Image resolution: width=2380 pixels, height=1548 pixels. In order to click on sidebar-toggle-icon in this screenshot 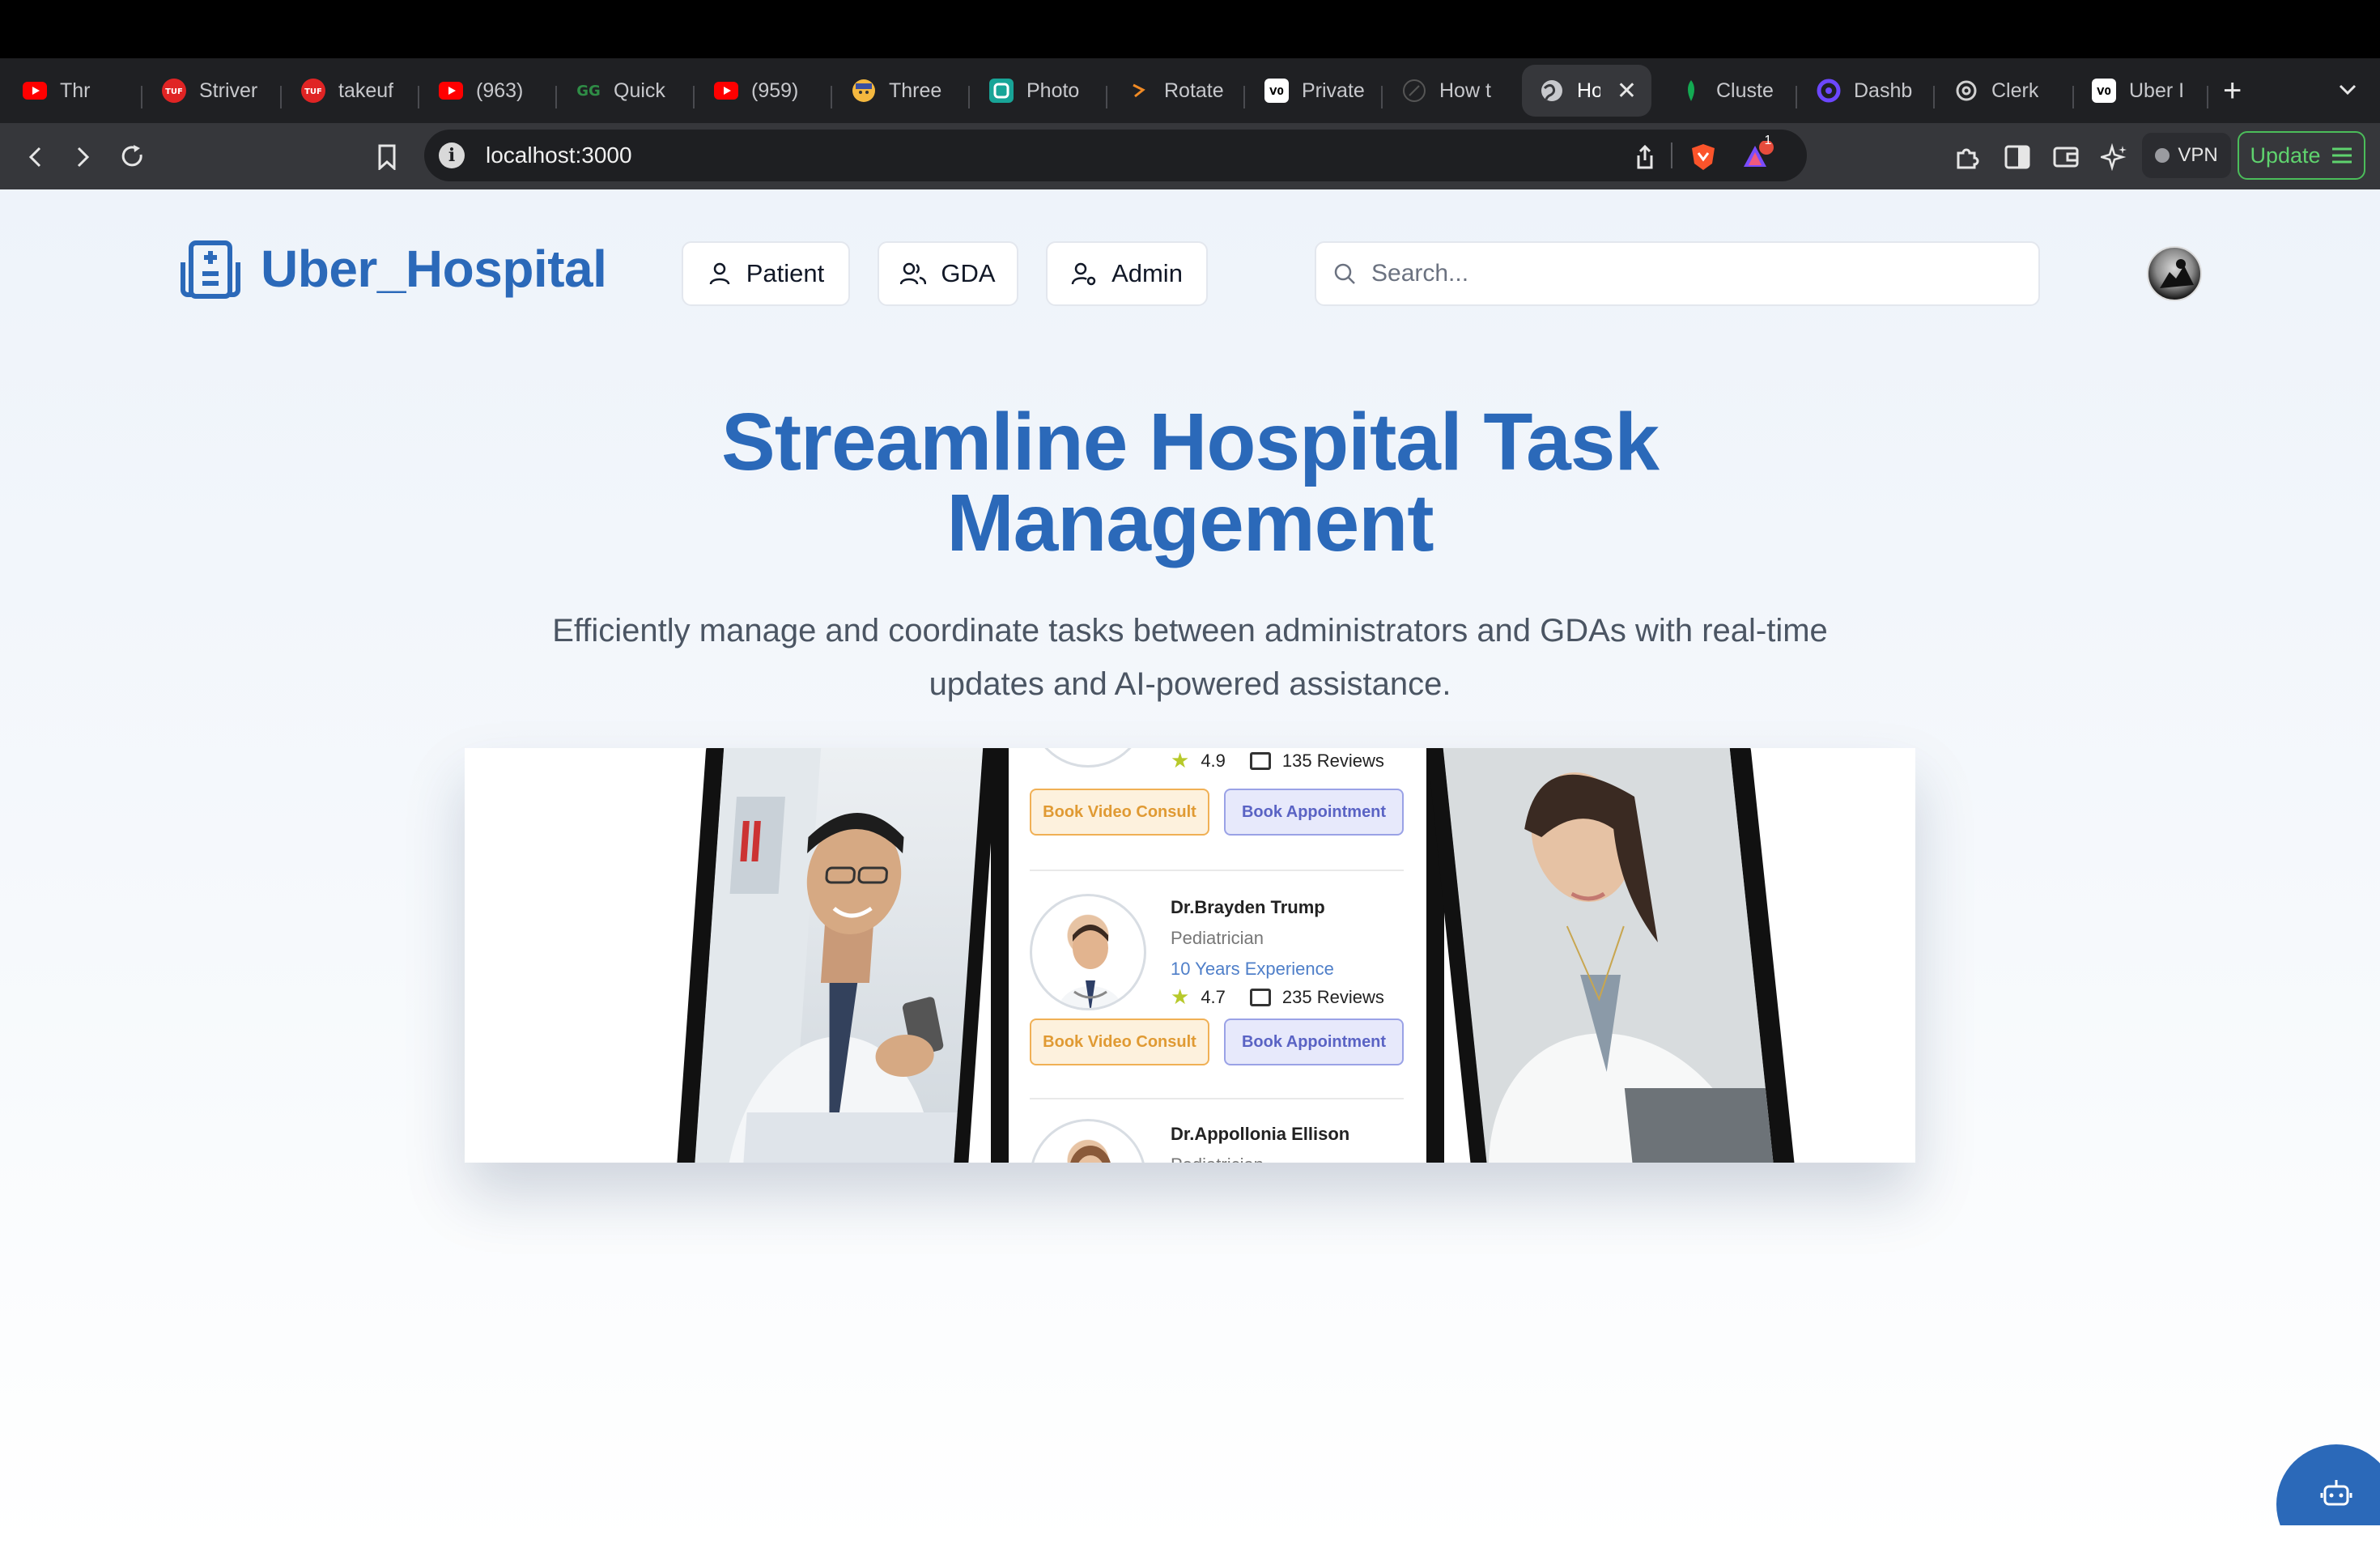, I will do `click(2018, 157)`.